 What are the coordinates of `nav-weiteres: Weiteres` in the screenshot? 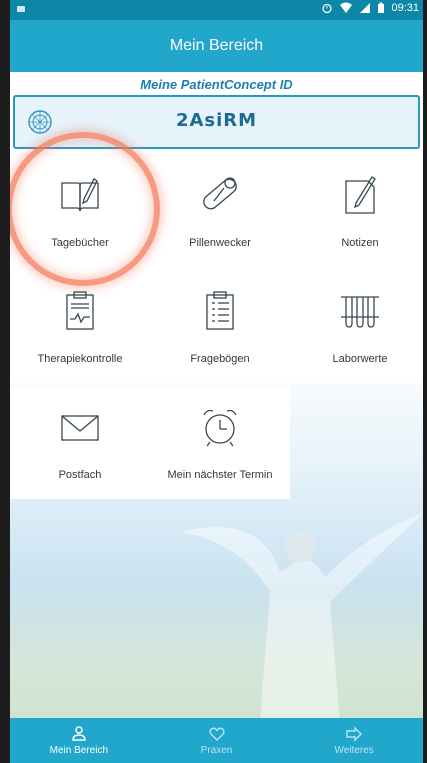 It's located at (354, 740).